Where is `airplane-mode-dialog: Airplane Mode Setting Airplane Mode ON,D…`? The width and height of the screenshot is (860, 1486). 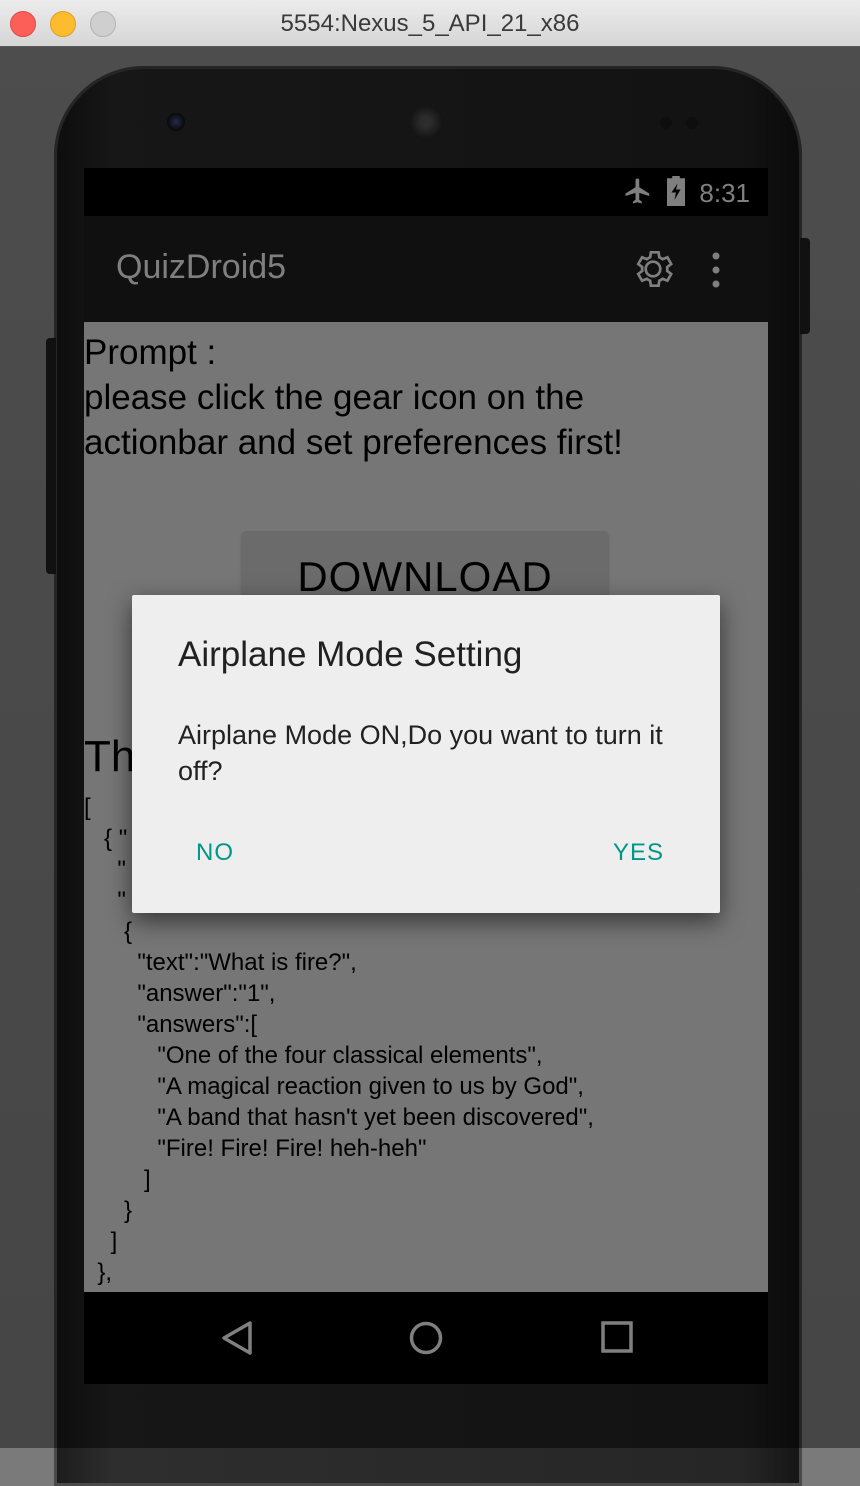
airplane-mode-dialog: Airplane Mode Setting Airplane Mode ON,D… is located at coordinates (426, 754).